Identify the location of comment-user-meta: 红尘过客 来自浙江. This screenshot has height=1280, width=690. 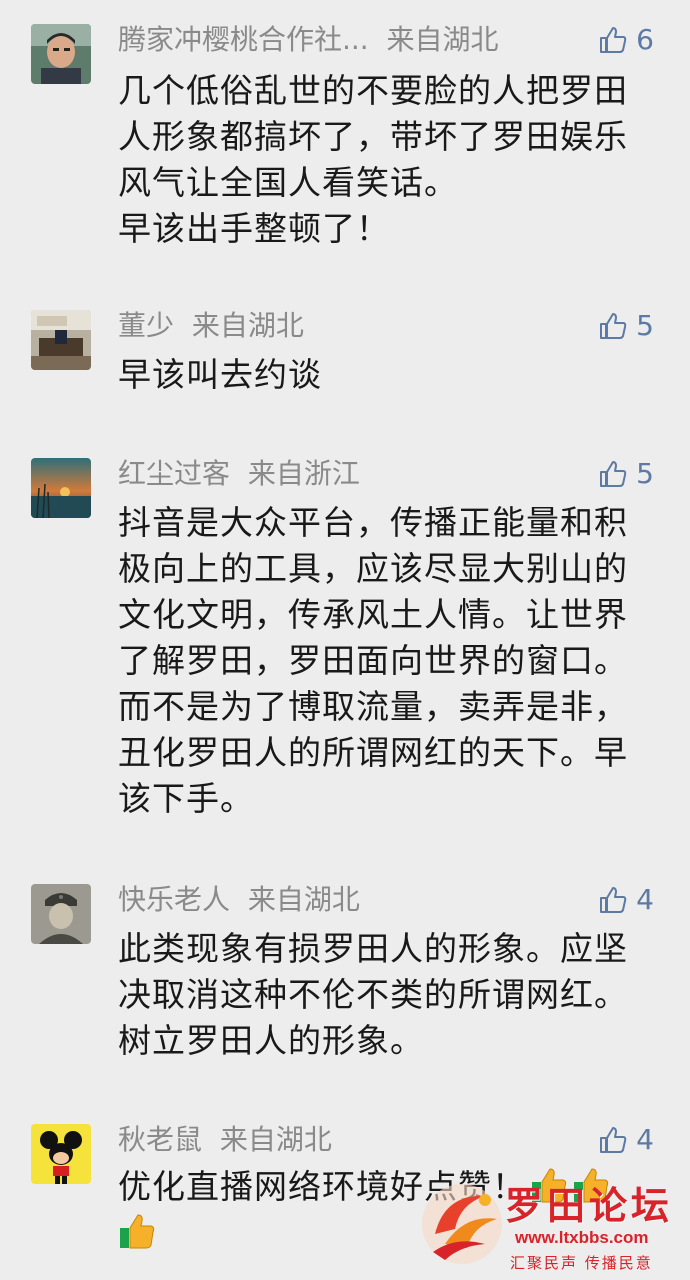
(239, 474).